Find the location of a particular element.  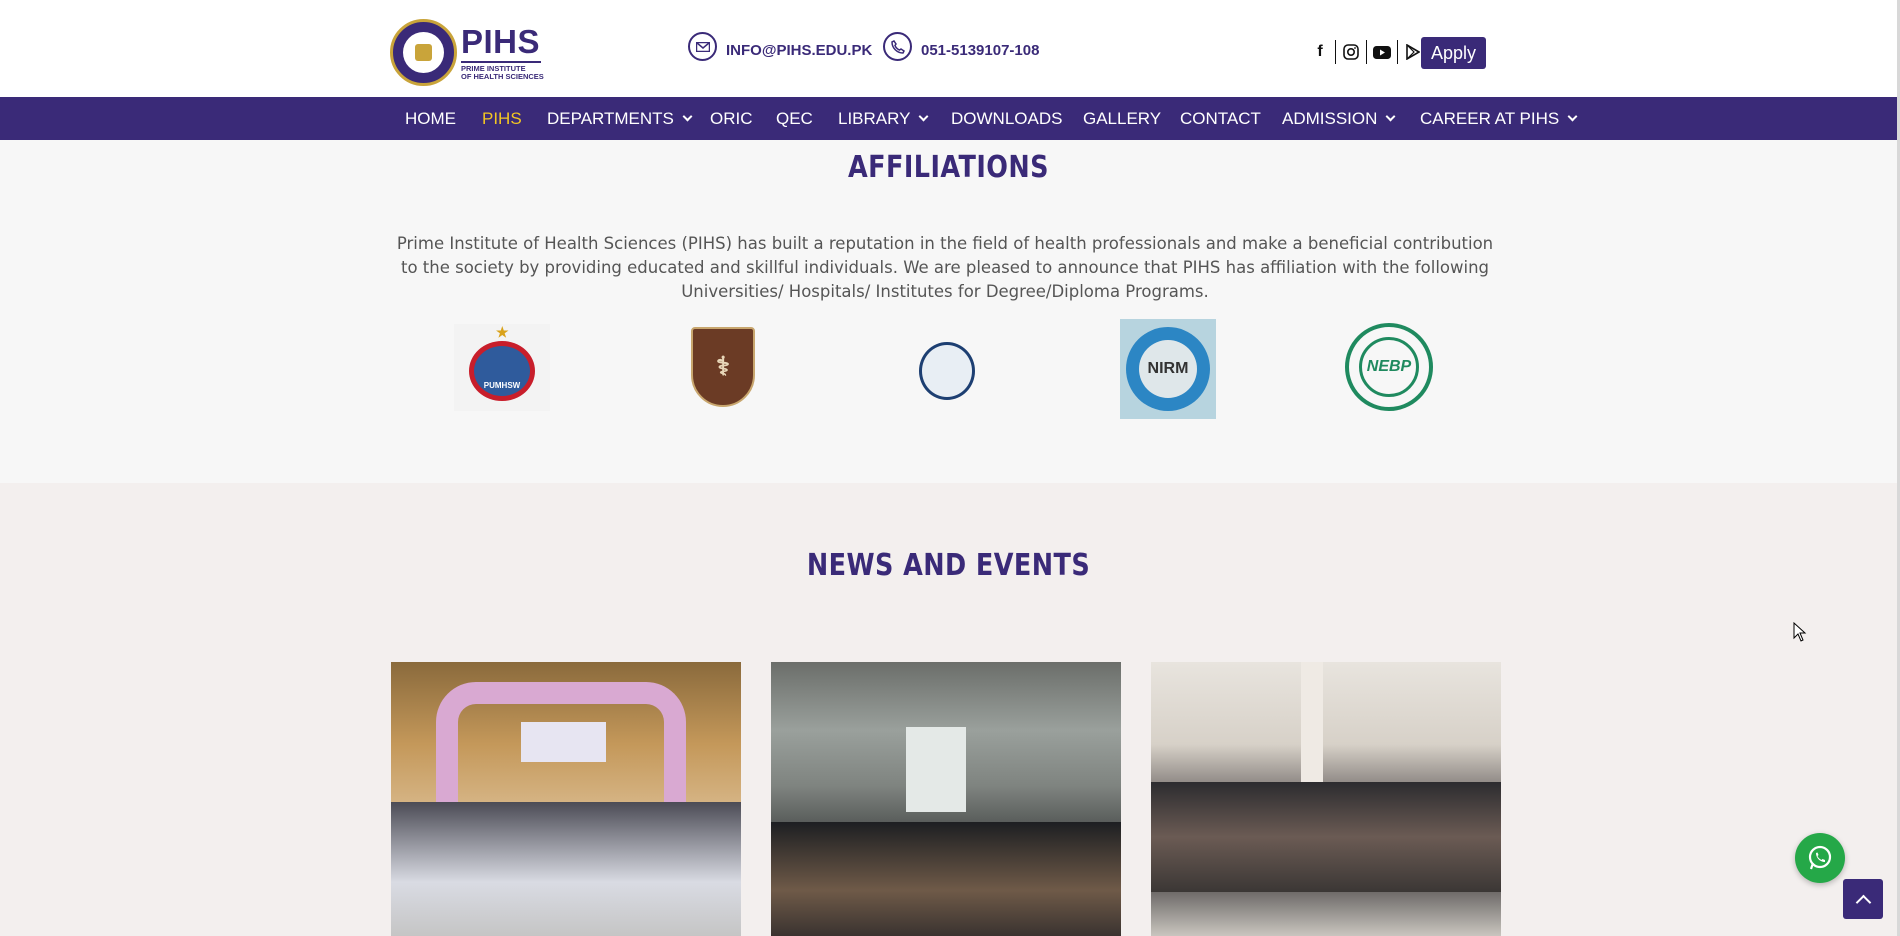

seminar-audience is located at coordinates (1326, 837).